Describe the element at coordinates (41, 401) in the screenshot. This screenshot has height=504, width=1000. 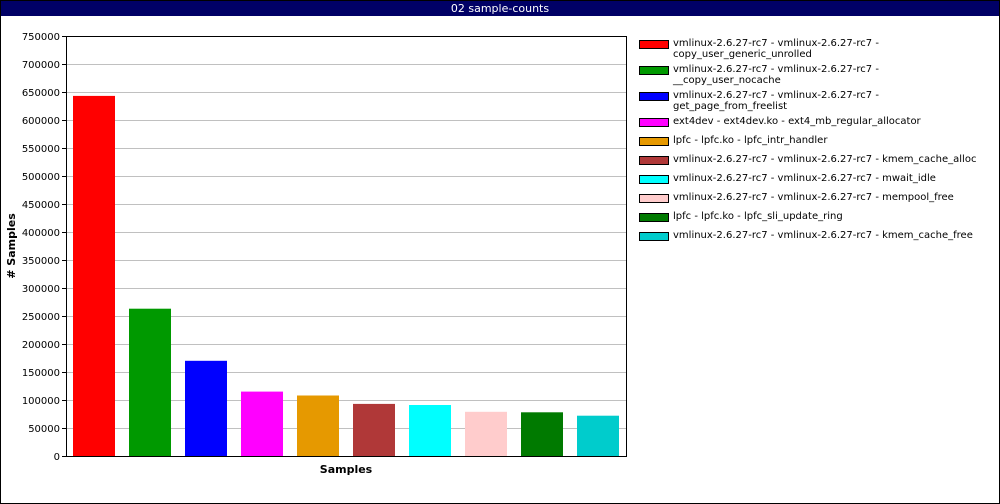
I see `y-tick-label: 100000` at that location.